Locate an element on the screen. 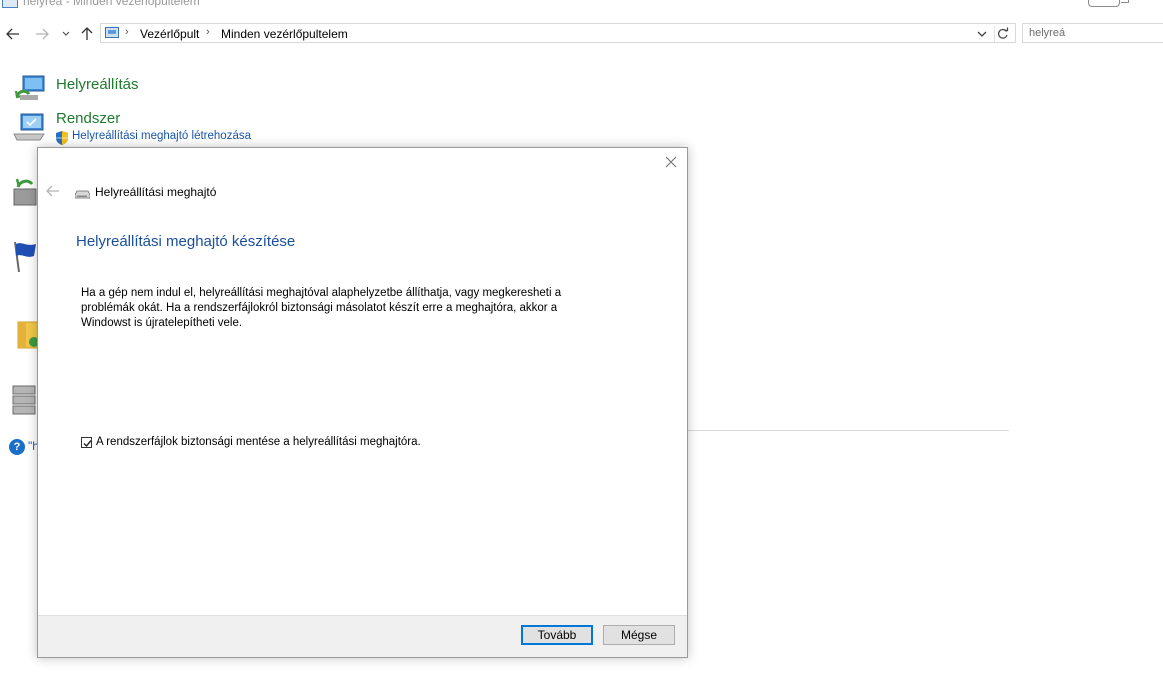 The height and width of the screenshot is (677, 1163). flag-icon is located at coordinates (25, 257).